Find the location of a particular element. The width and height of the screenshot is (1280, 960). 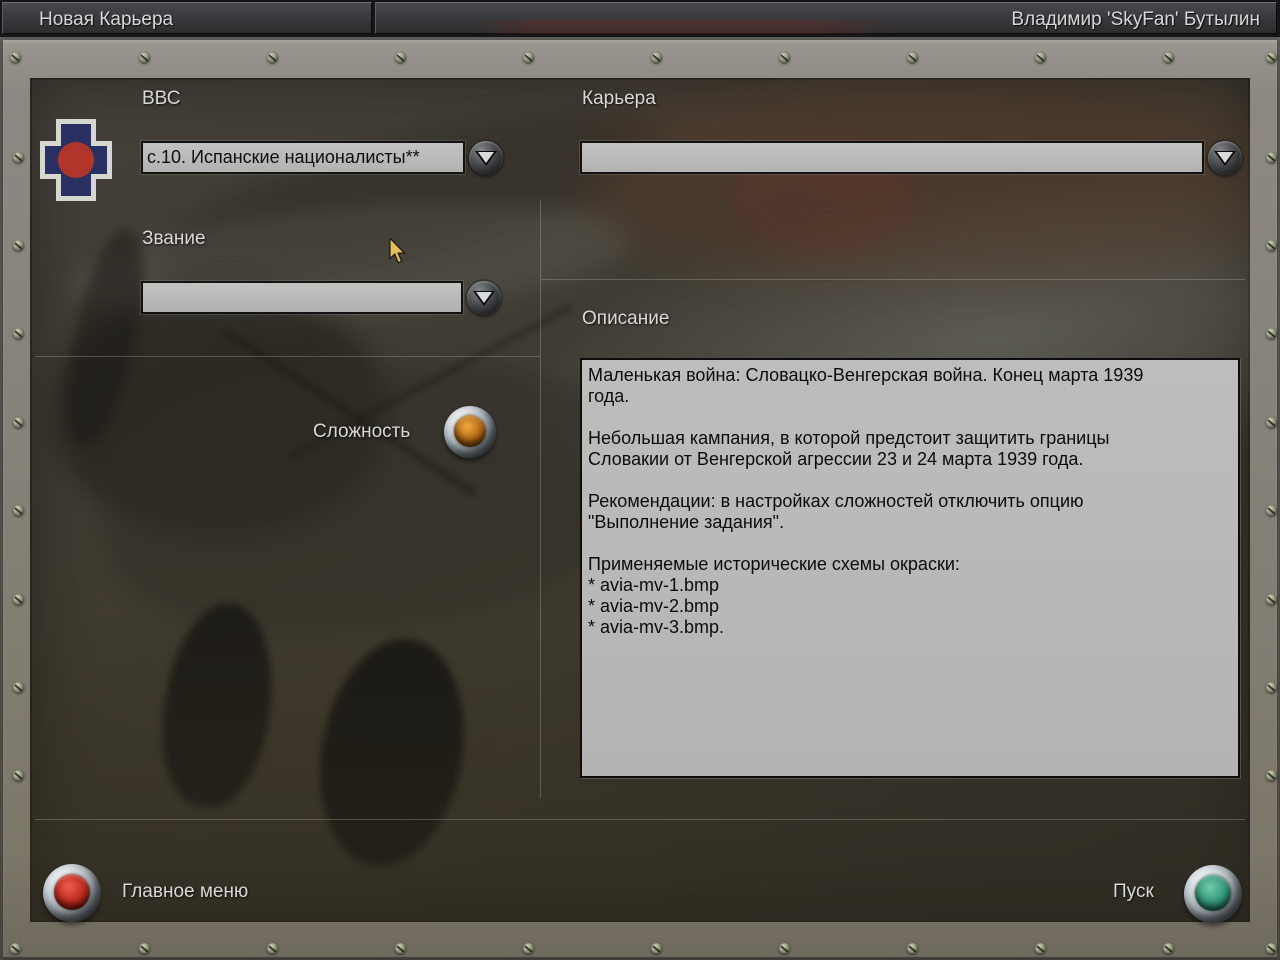

start-button is located at coordinates (1213, 894).